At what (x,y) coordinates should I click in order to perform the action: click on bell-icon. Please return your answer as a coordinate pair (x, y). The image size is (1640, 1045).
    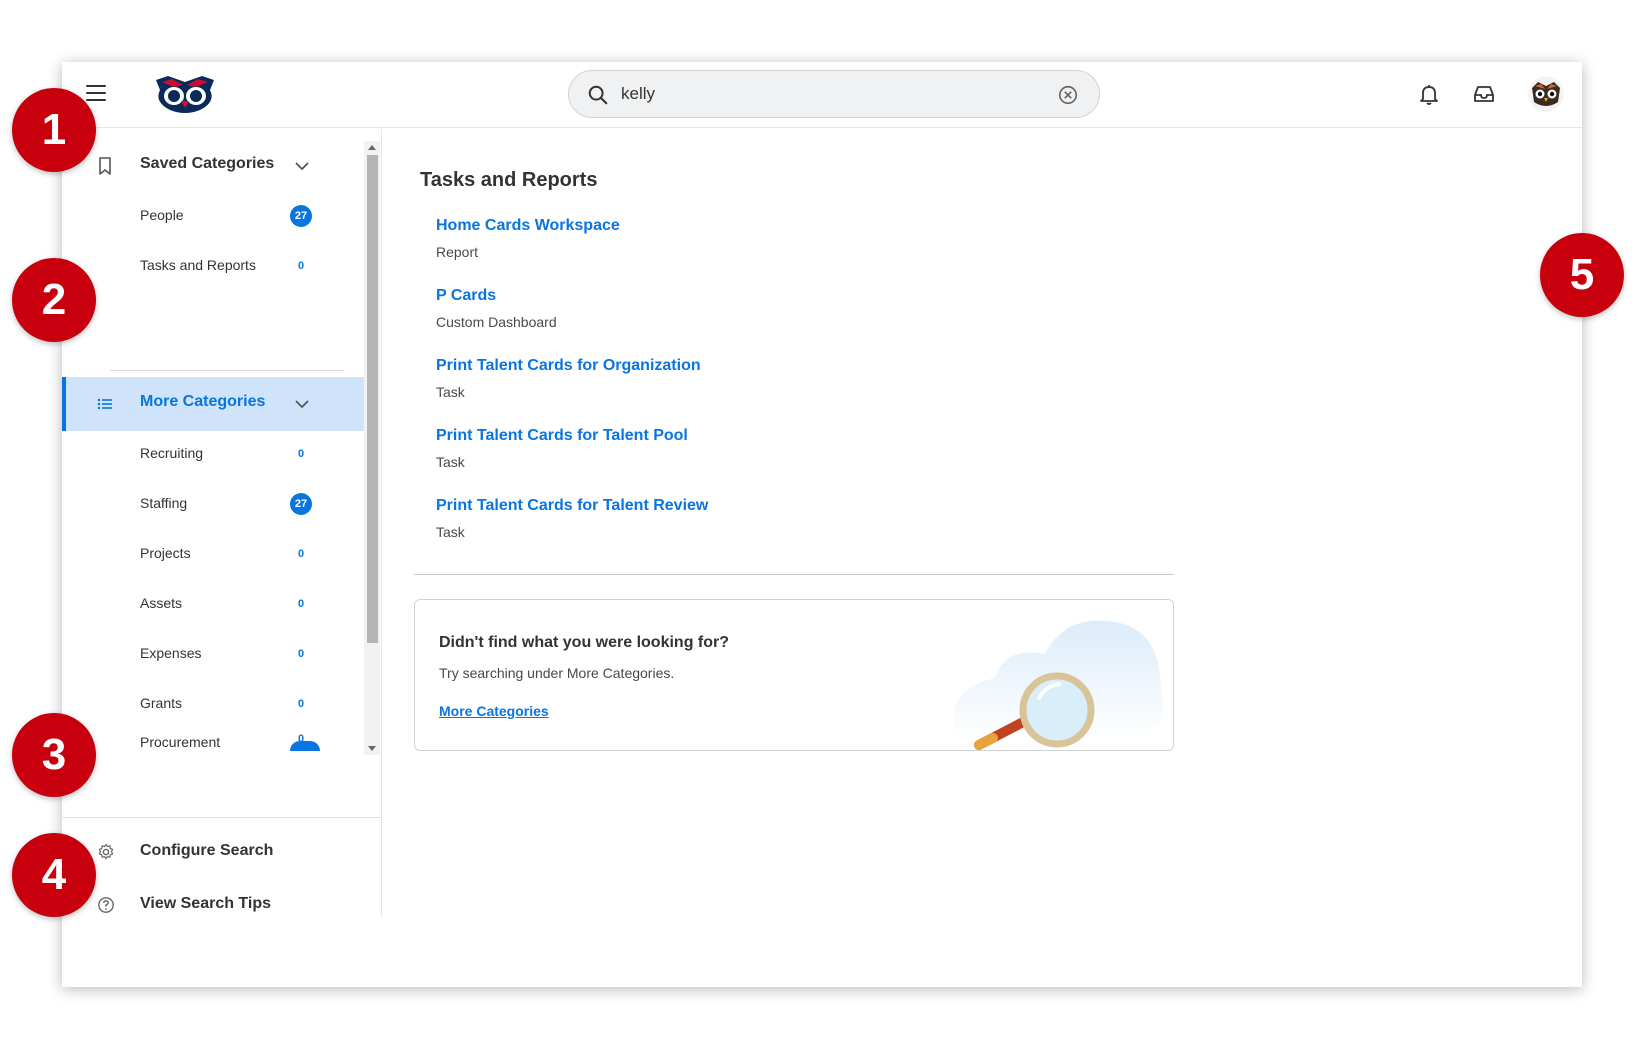
    Looking at the image, I should click on (1429, 94).